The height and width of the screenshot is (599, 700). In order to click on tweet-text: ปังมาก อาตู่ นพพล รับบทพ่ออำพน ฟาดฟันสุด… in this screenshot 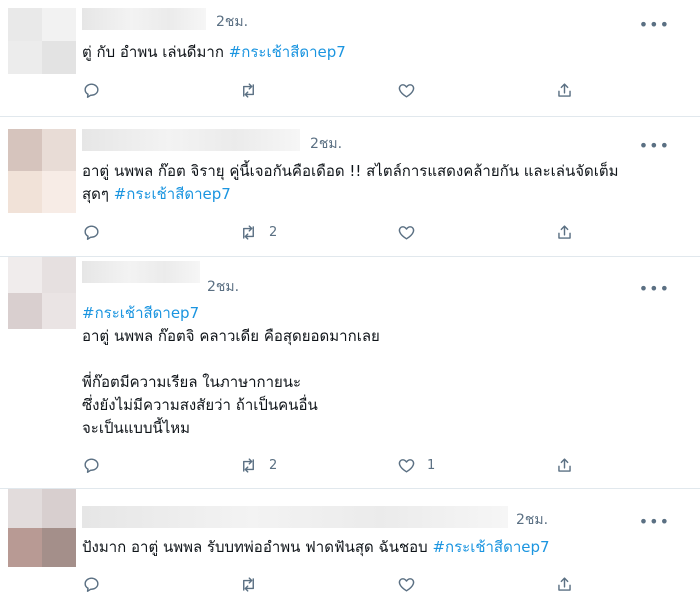, I will do `click(316, 547)`.